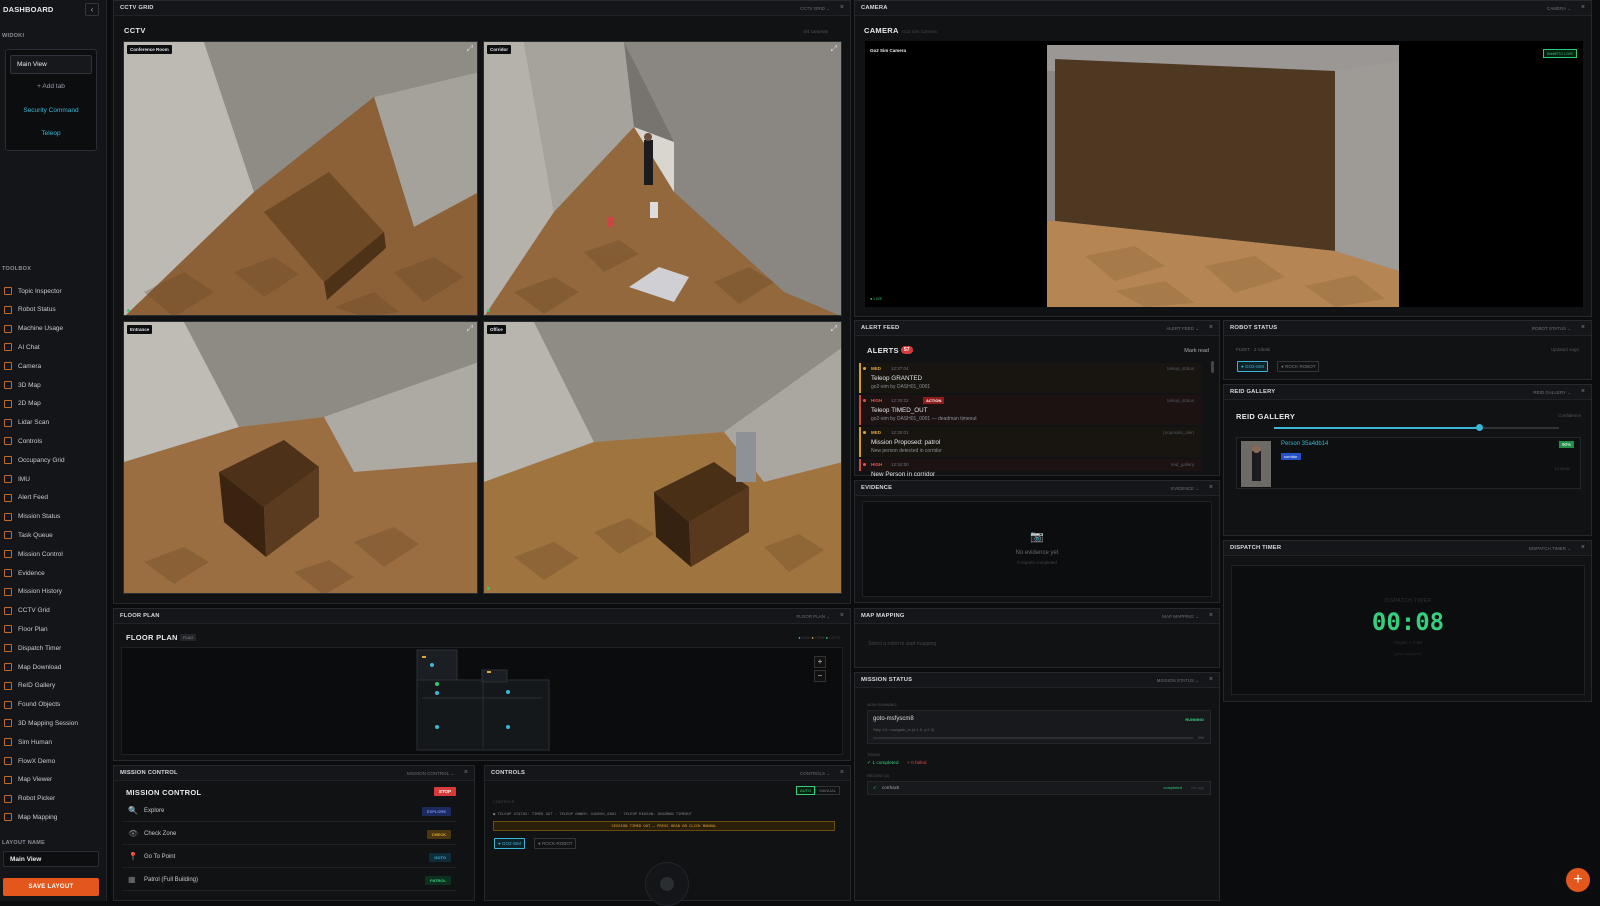 The width and height of the screenshot is (1600, 906). What do you see at coordinates (934, 400) in the screenshot?
I see `action-badge: ACTION` at bounding box center [934, 400].